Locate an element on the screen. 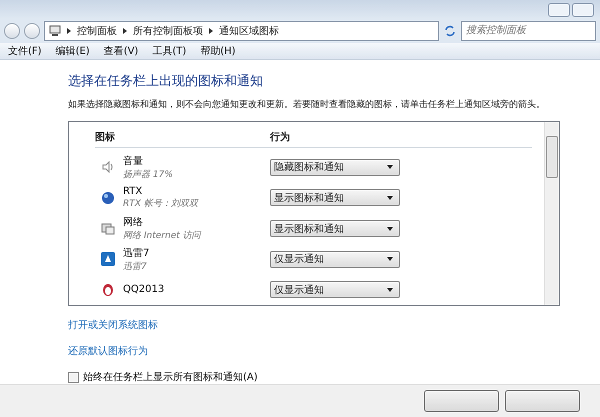 Image resolution: width=600 pixels, height=417 pixels. app-name: QQ2013 is located at coordinates (143, 290).